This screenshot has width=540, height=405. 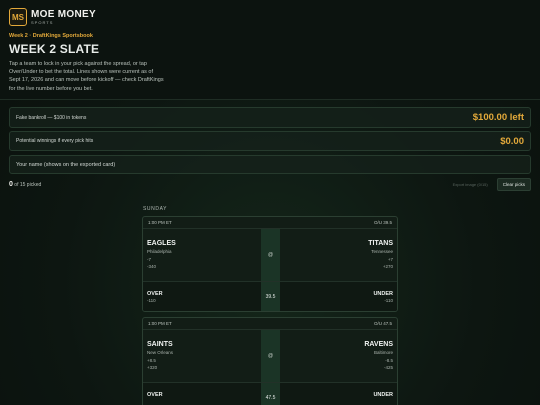 What do you see at coordinates (55, 141) in the screenshot?
I see `winnings-label: Potential winnings if every pick hits` at bounding box center [55, 141].